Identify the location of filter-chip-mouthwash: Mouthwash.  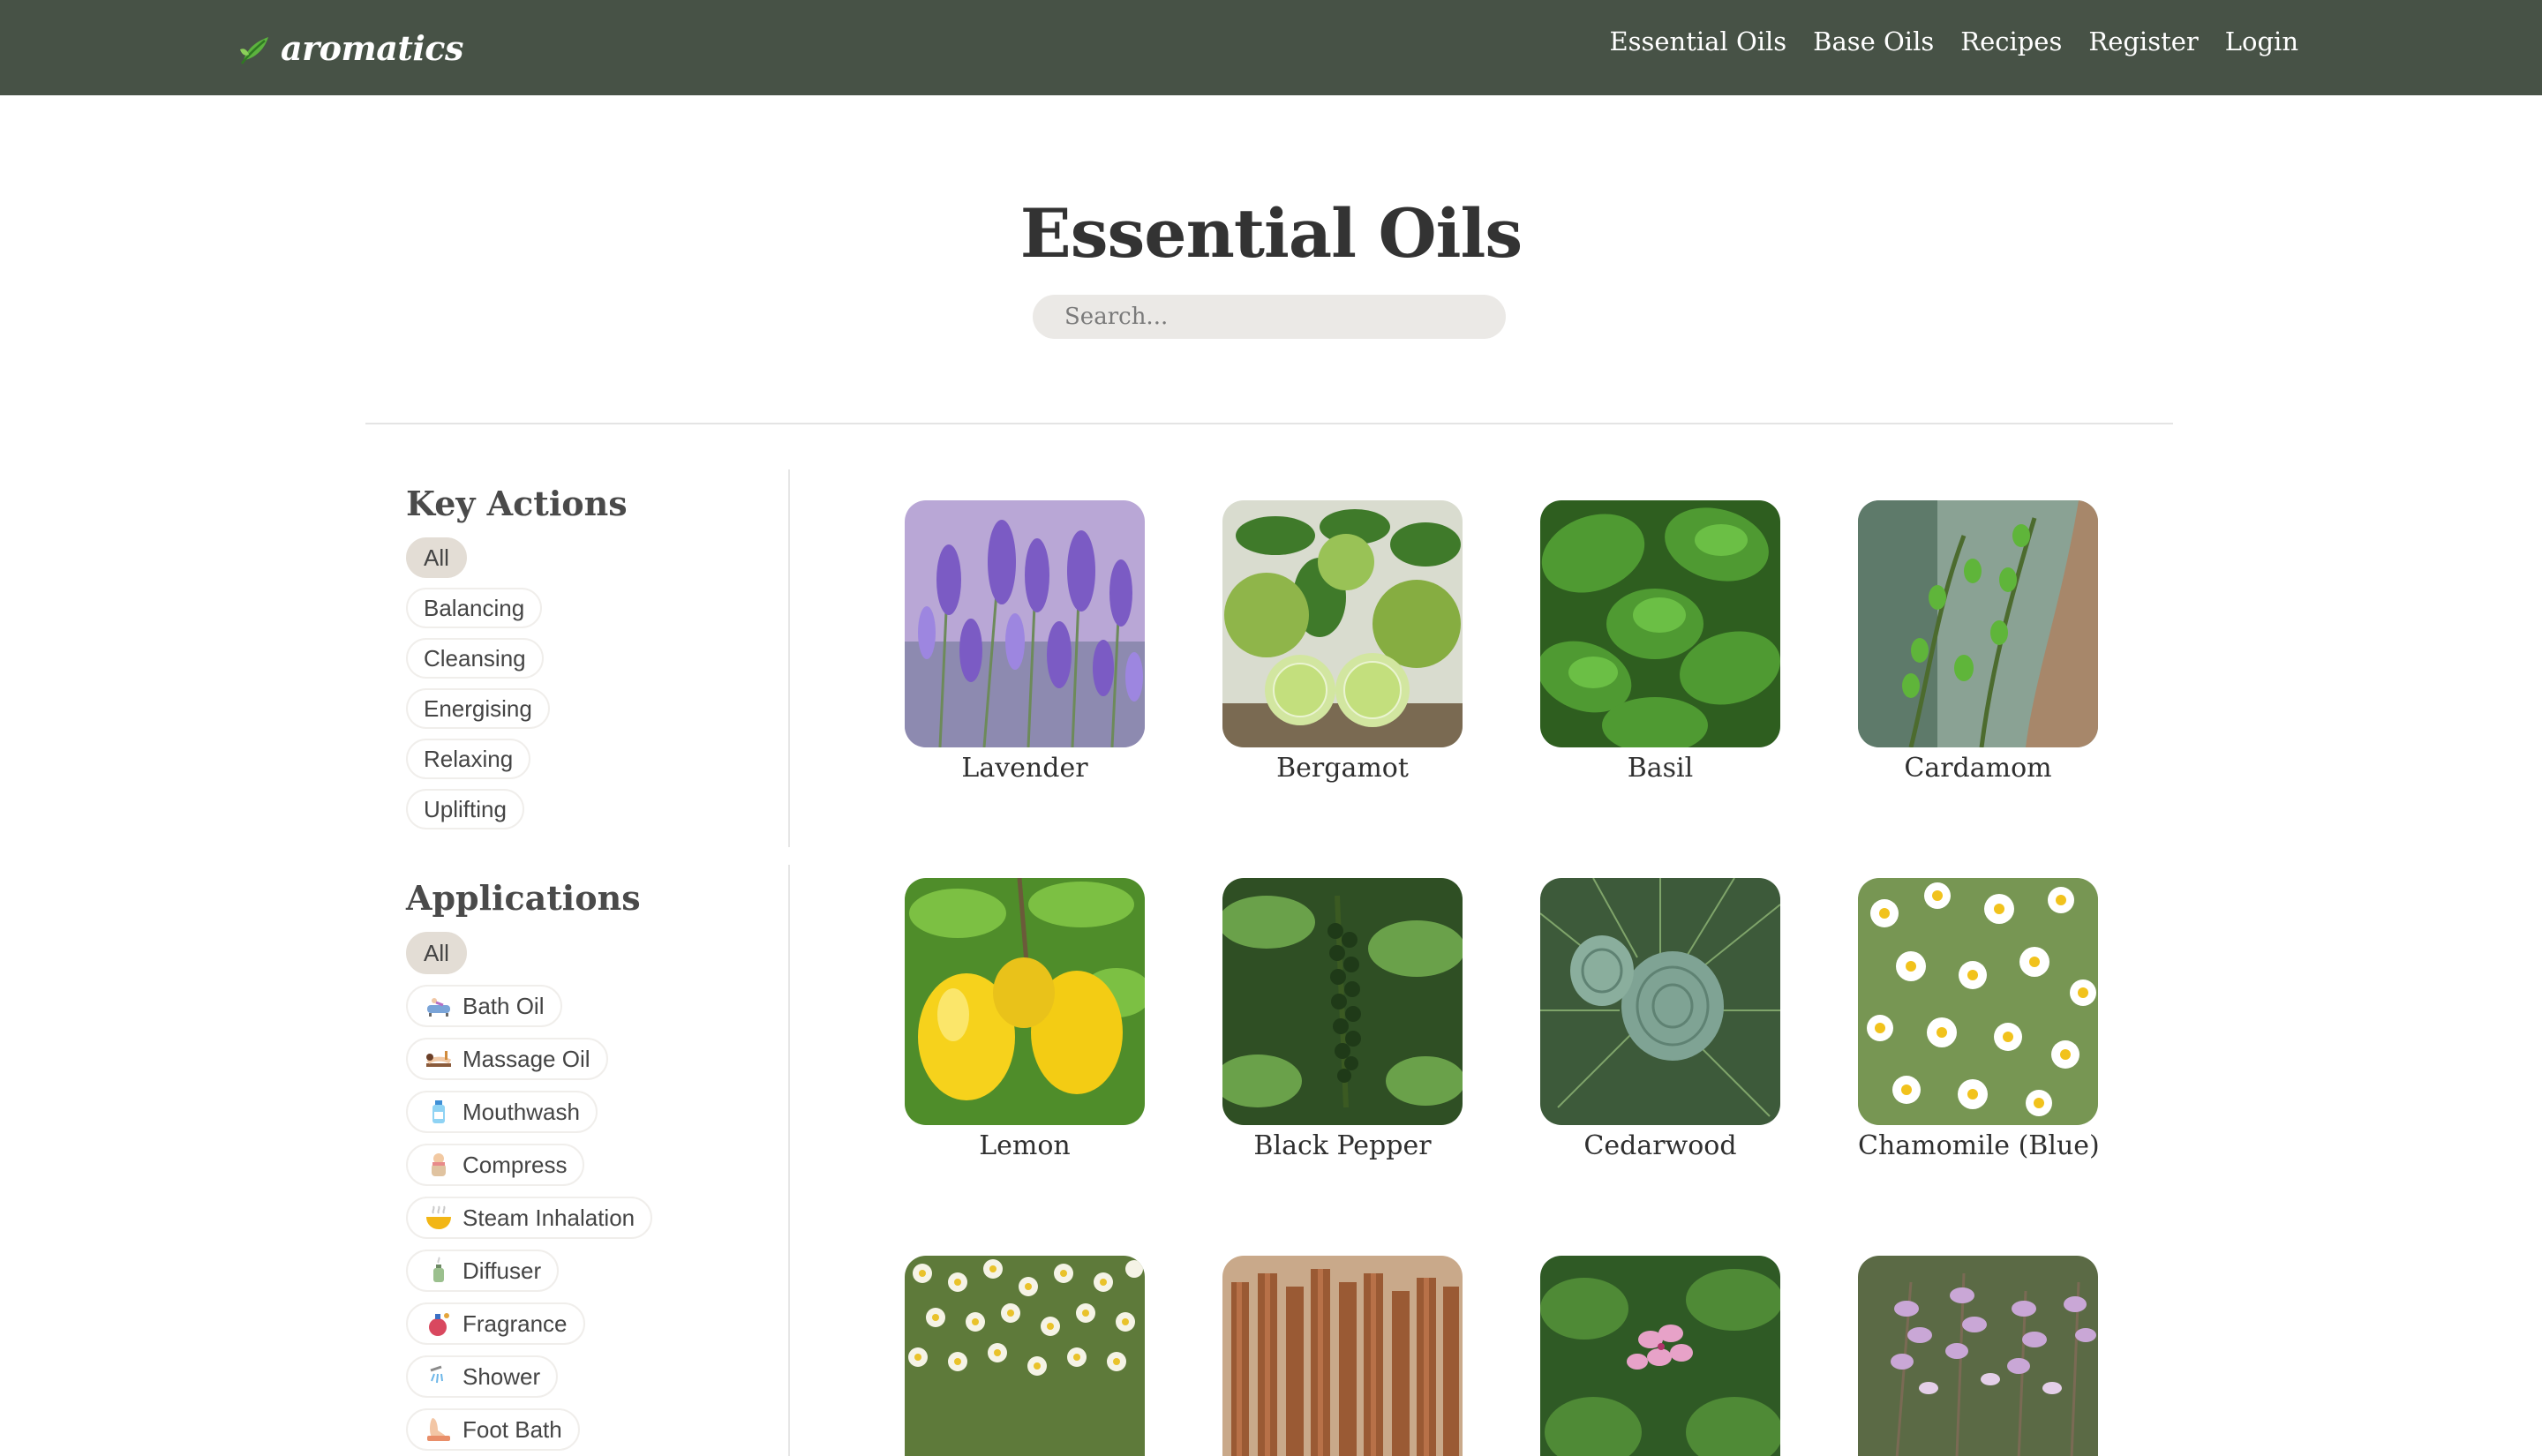
(502, 1112).